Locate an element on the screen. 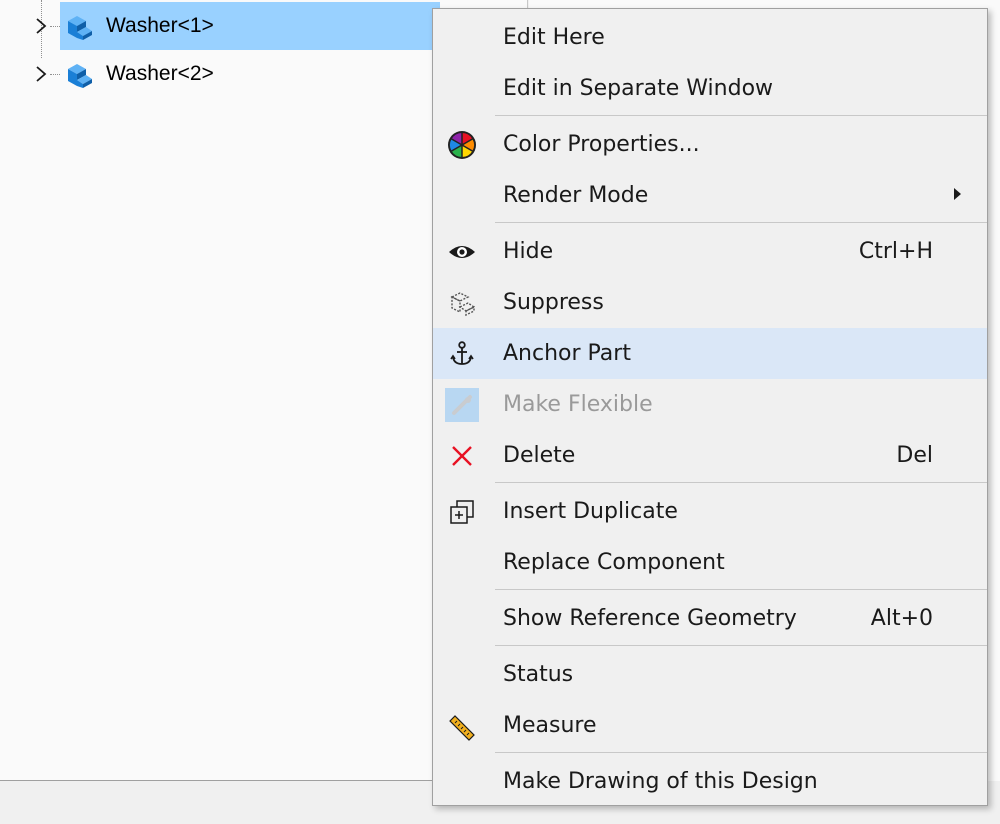 The height and width of the screenshot is (824, 1000). tree-item-label: Washer<2> is located at coordinates (160, 73).